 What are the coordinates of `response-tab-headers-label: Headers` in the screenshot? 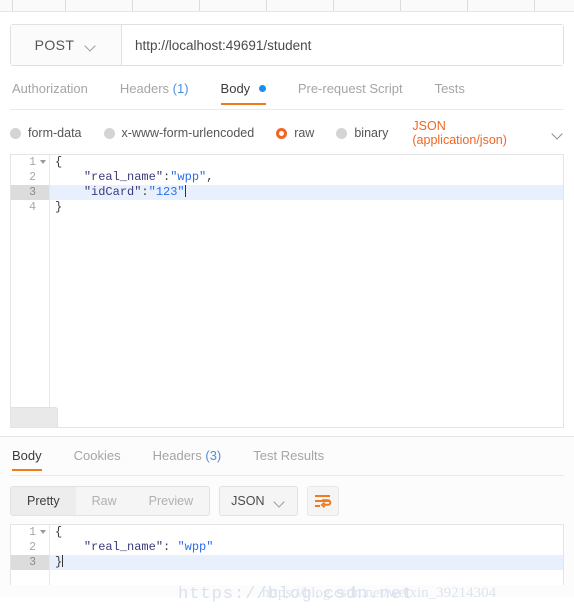 It's located at (177, 455).